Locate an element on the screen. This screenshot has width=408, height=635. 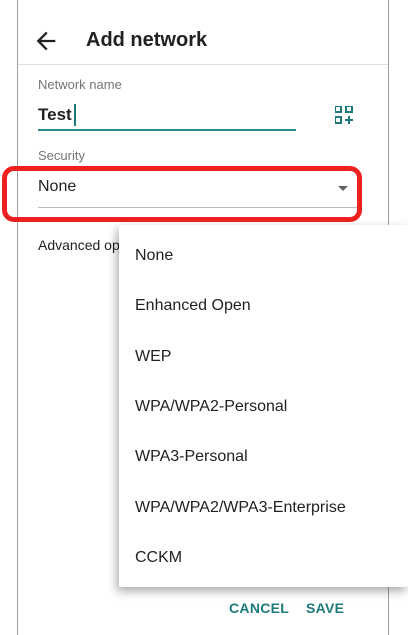
menu-item-label: WPA/WPA2-Personal is located at coordinates (211, 406).